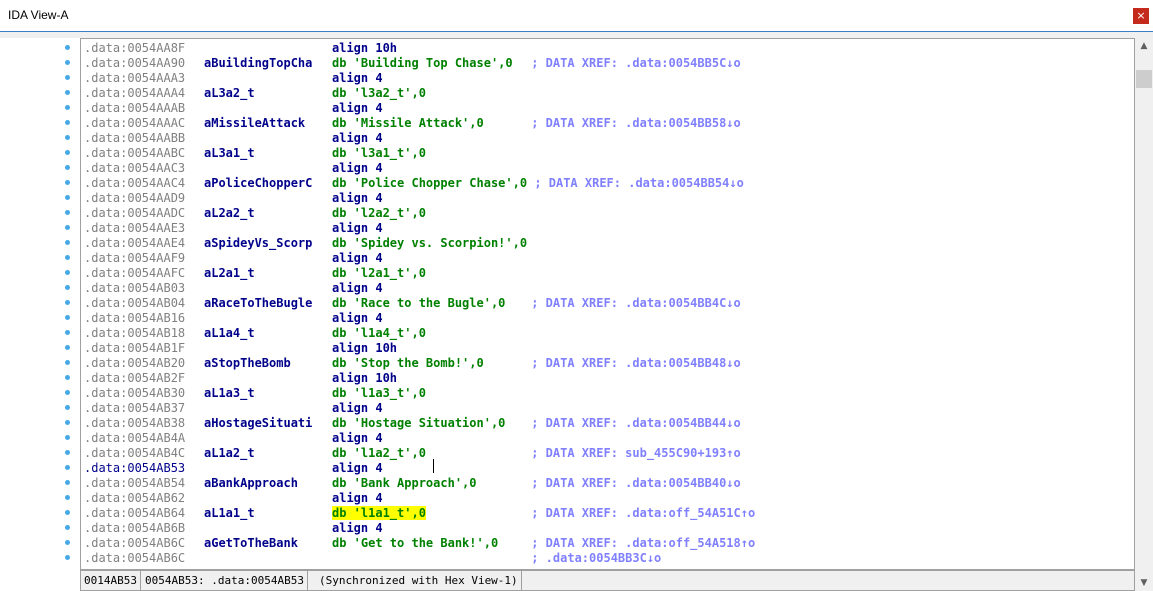 The height and width of the screenshot is (591, 1153). I want to click on line-address: .data:0054AB6B, so click(134, 528).